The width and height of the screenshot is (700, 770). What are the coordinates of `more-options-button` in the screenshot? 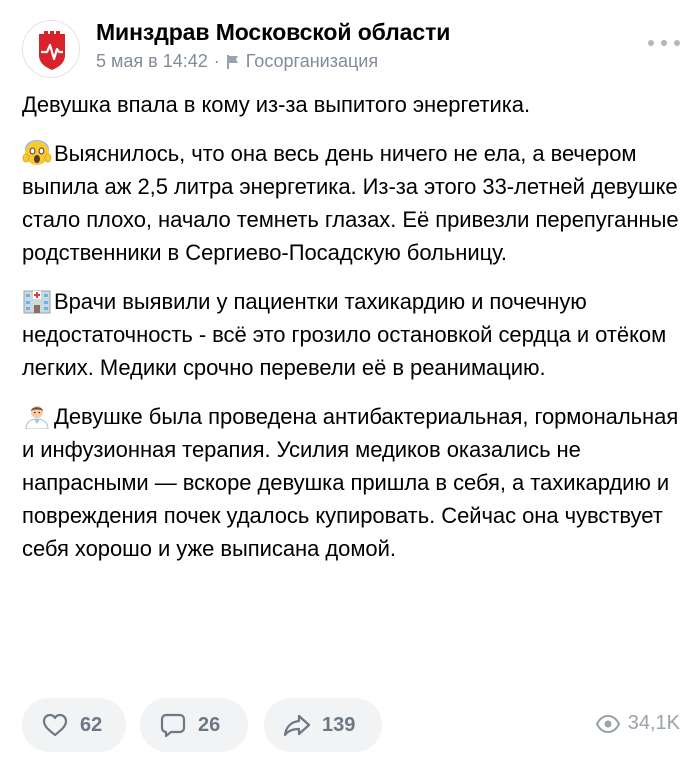 It's located at (664, 43).